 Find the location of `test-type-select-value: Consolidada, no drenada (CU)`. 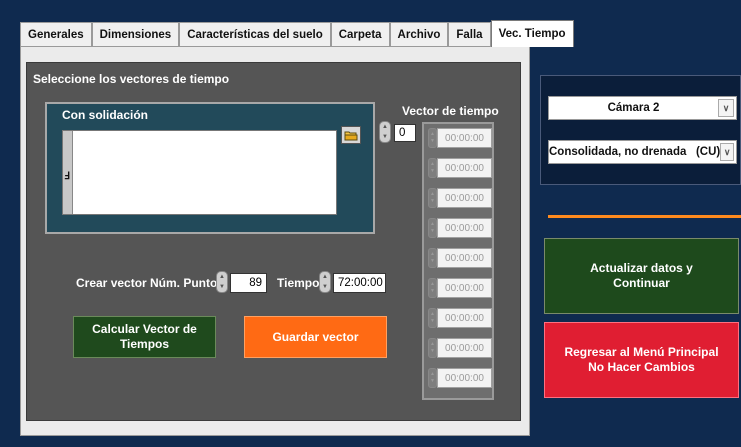

test-type-select-value: Consolidada, no drenada (CU) is located at coordinates (635, 152).